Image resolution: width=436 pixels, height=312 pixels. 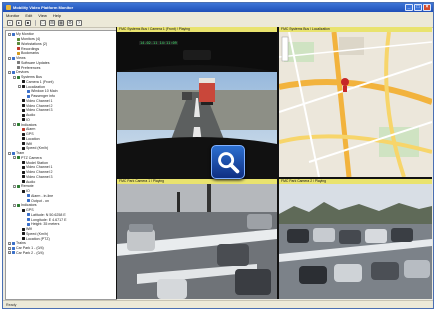 I want to click on tree-node: + Car Park 2 - (0/4), so click(x=62, y=253).